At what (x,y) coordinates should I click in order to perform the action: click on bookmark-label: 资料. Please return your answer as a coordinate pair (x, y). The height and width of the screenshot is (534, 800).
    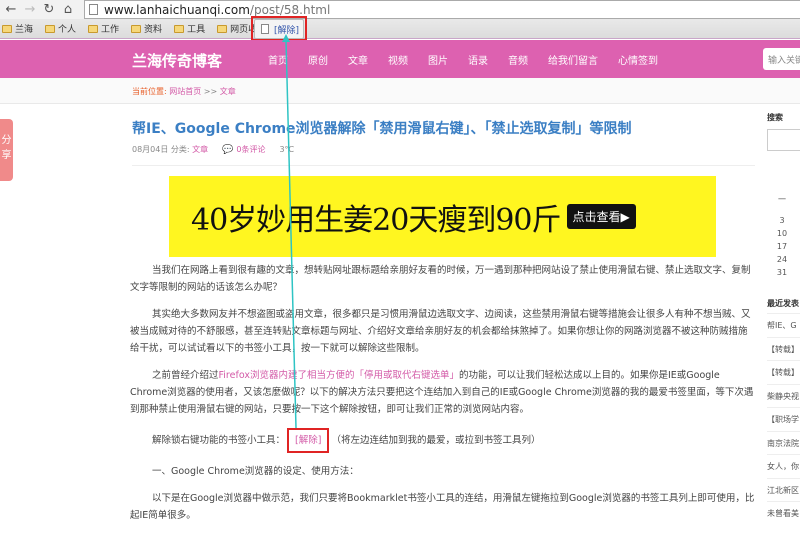
    Looking at the image, I should click on (153, 30).